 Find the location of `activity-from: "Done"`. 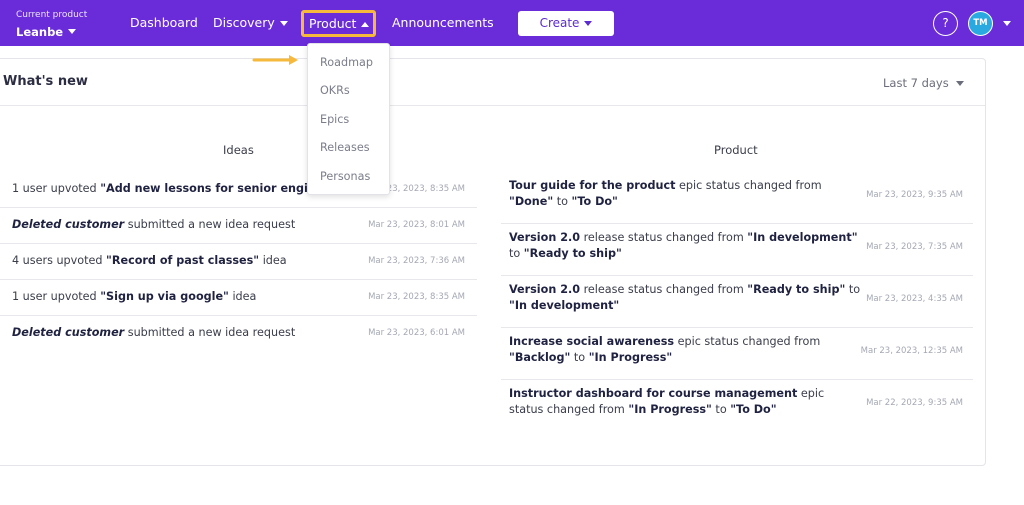

activity-from: "Done" is located at coordinates (531, 201).